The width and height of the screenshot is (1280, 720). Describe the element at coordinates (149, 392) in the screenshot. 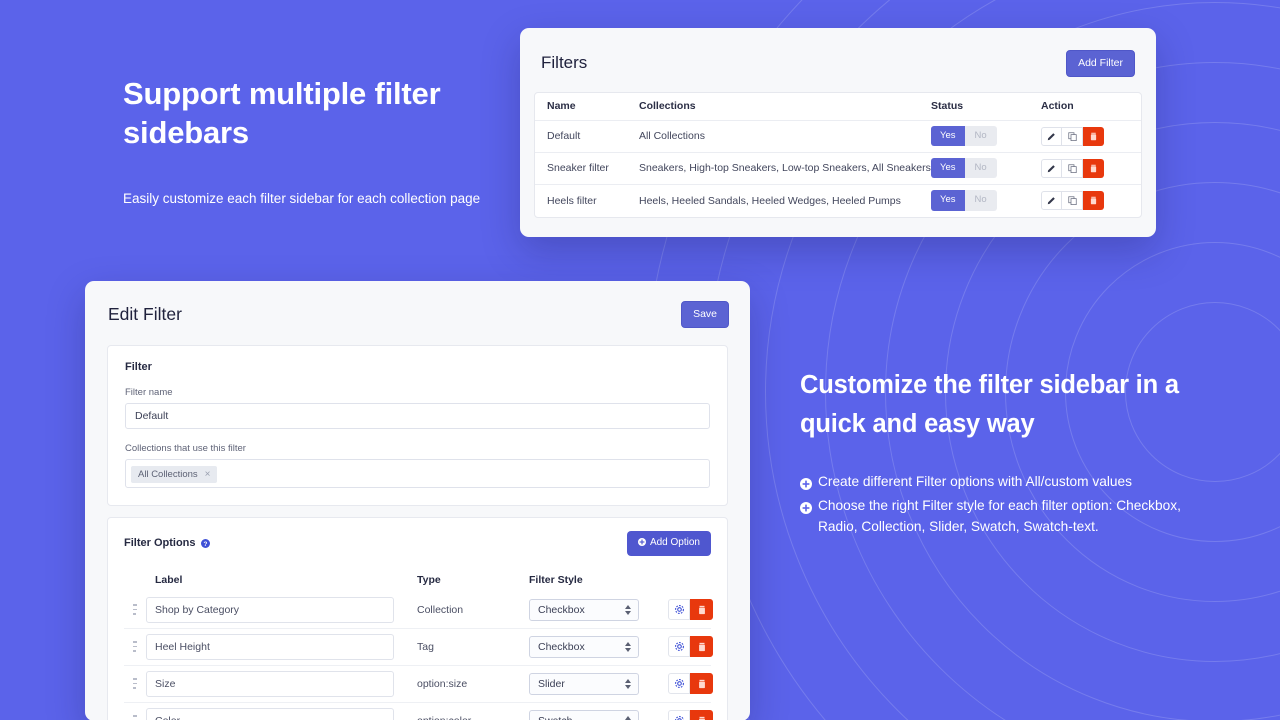

I see `filter-name-label: Filter name` at that location.